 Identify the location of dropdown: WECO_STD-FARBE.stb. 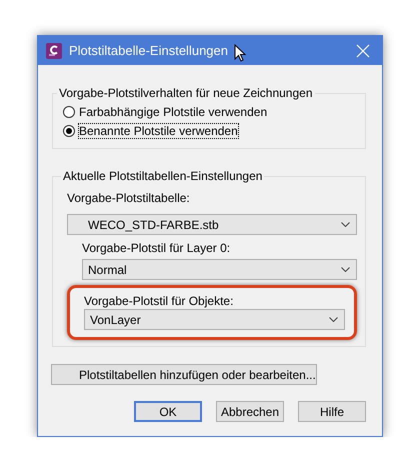
(212, 224).